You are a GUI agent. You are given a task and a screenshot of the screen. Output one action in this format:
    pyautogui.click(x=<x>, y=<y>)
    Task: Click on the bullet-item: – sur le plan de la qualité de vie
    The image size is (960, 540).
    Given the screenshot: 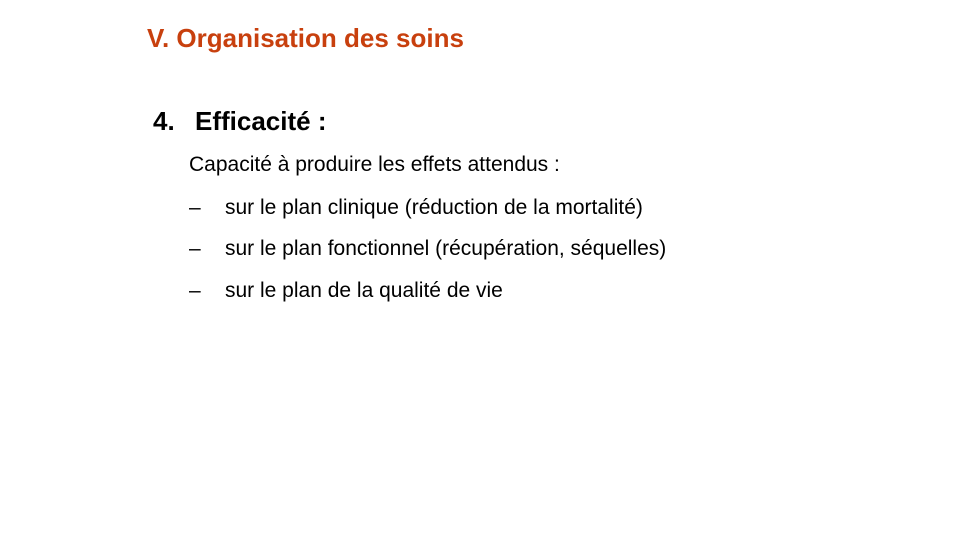 What is the action you would take?
    pyautogui.click(x=346, y=291)
    